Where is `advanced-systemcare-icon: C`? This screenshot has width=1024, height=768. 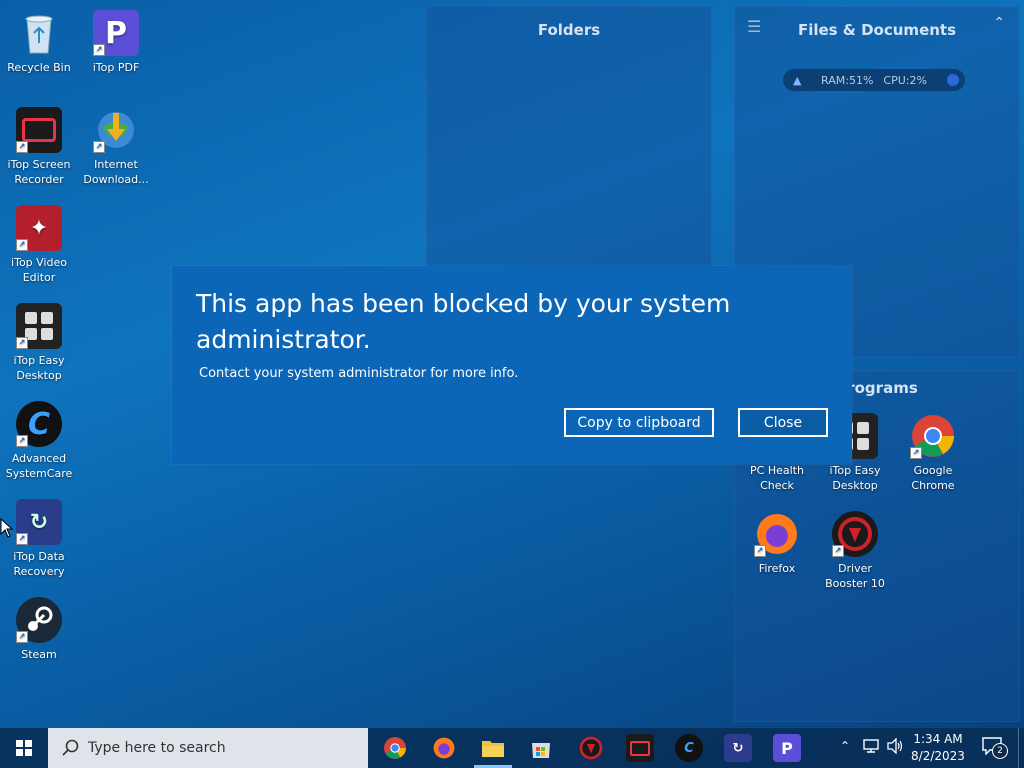 advanced-systemcare-icon: C is located at coordinates (689, 748).